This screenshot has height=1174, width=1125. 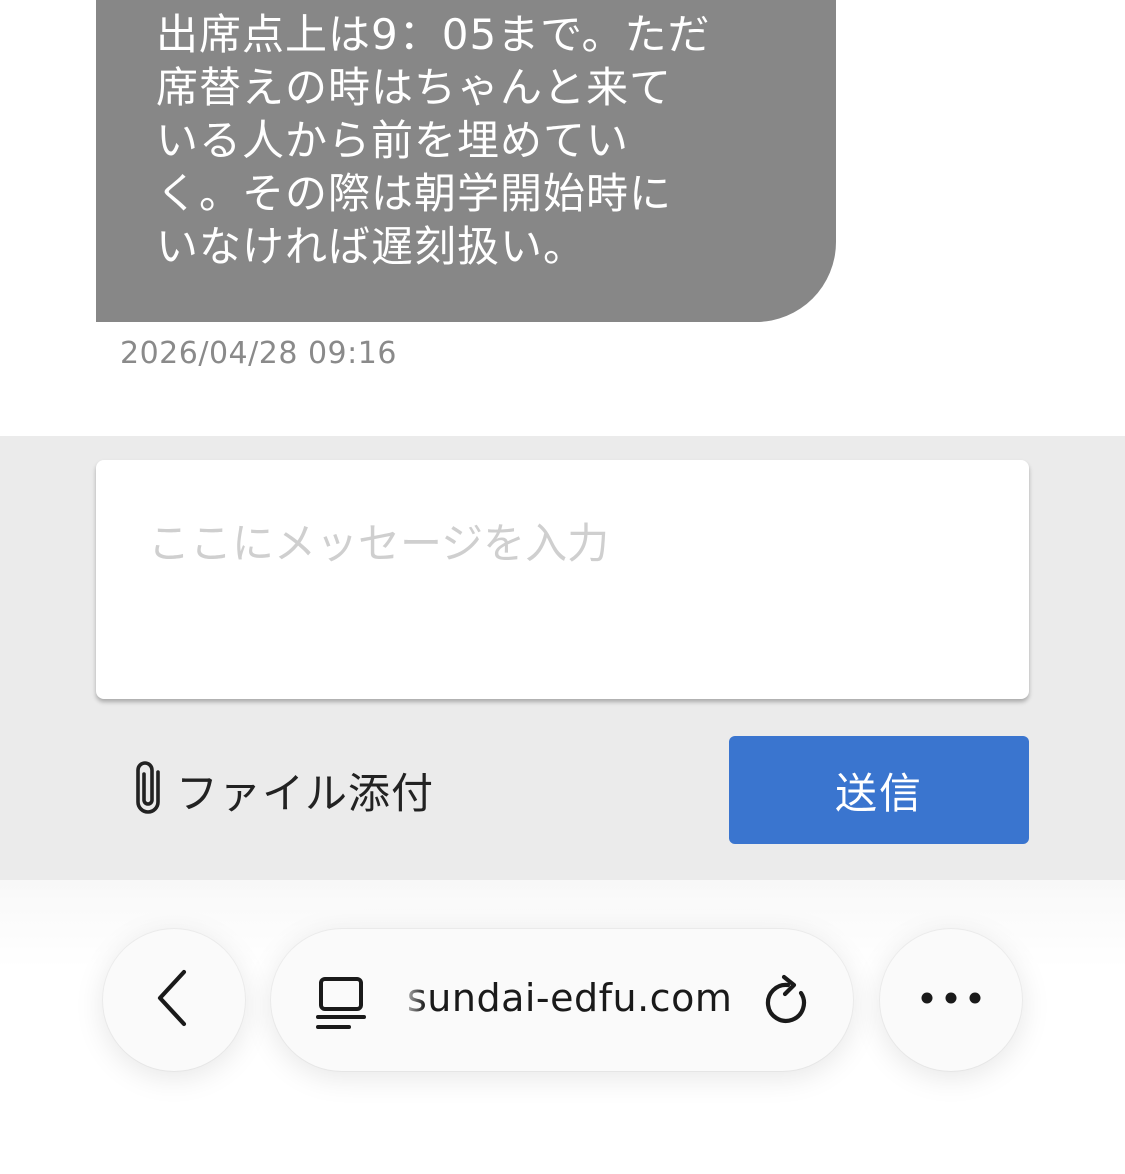 I want to click on more-horizontal-icon, so click(x=951, y=1000).